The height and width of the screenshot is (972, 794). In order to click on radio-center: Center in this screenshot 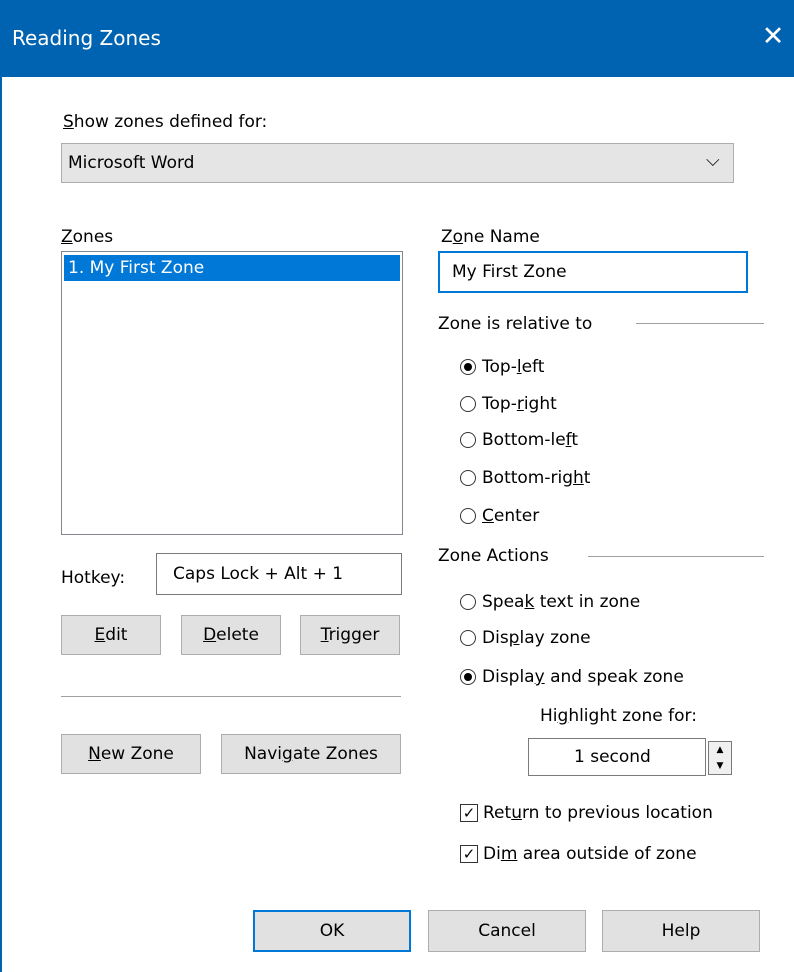, I will do `click(558, 517)`.